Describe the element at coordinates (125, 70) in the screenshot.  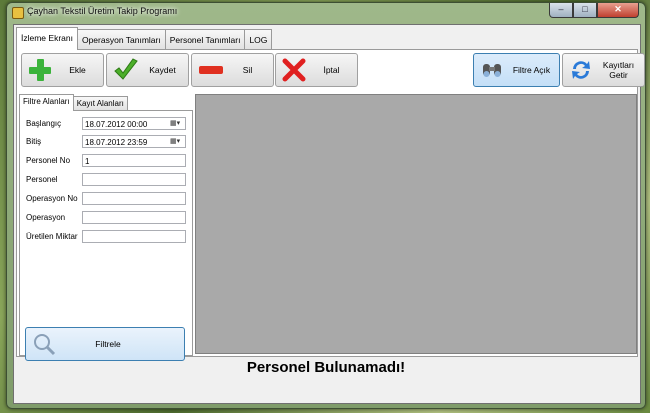
I see `checkmark-icon` at that location.